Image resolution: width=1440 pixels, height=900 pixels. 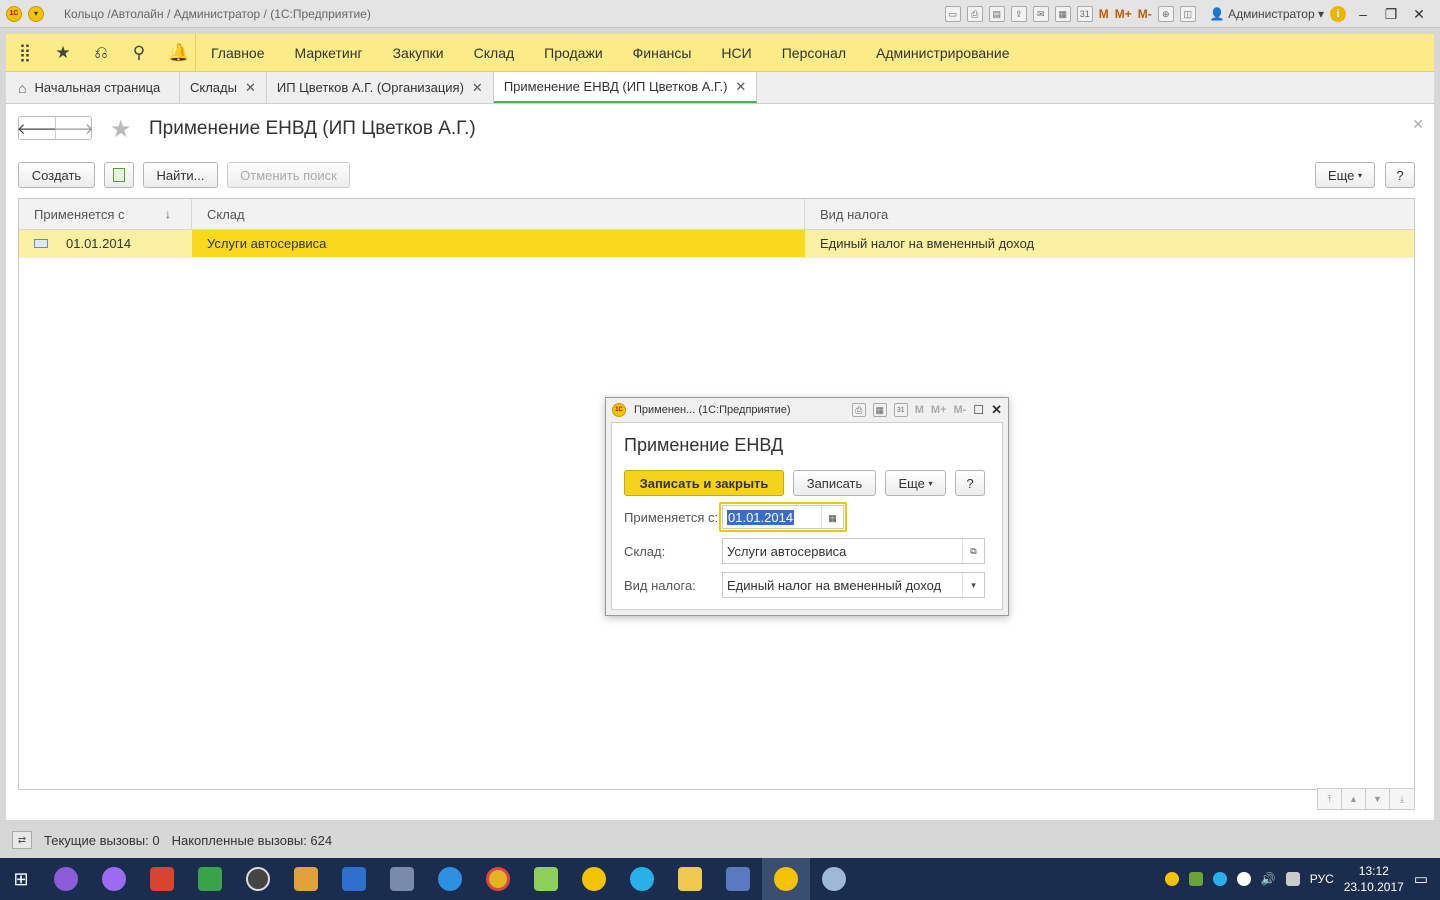 I want to click on column-header-warehouse: Склад, so click(x=498, y=214).